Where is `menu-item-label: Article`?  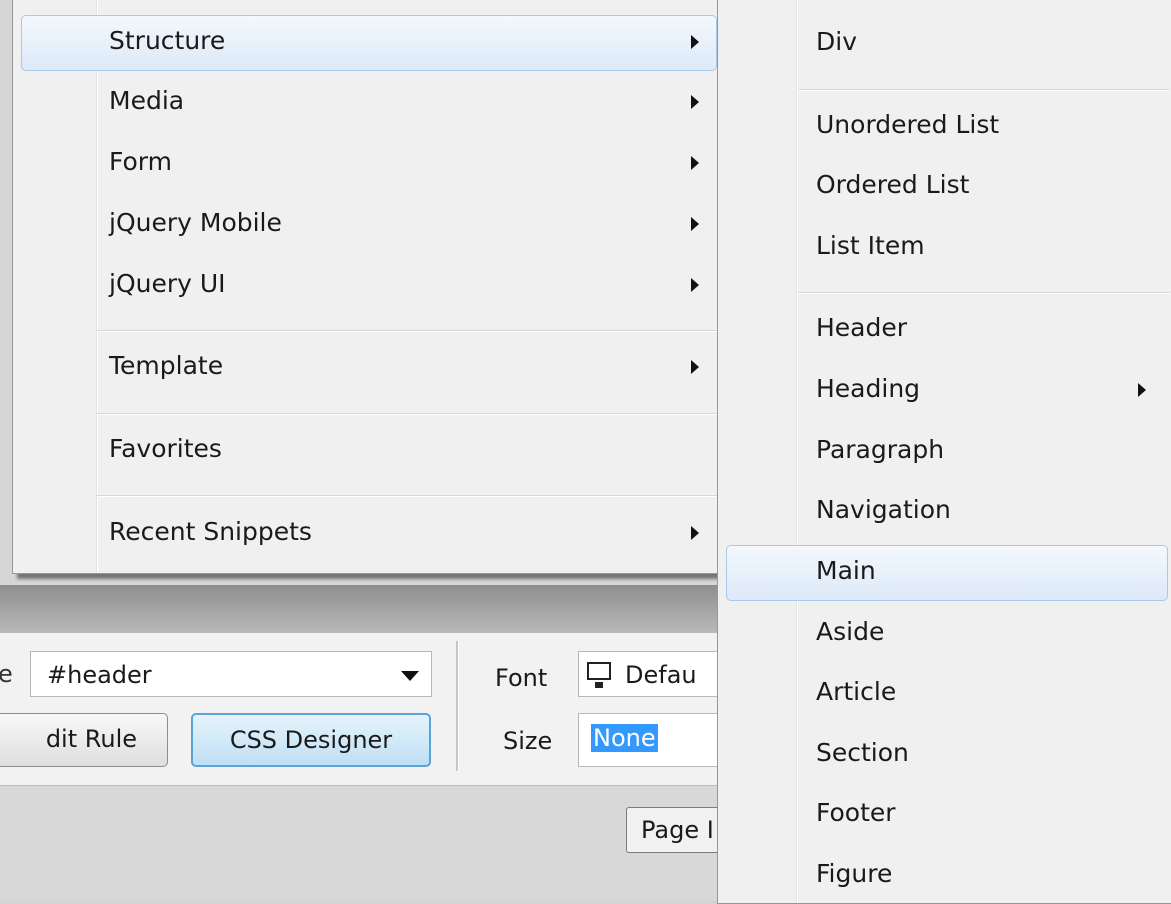 menu-item-label: Article is located at coordinates (856, 691).